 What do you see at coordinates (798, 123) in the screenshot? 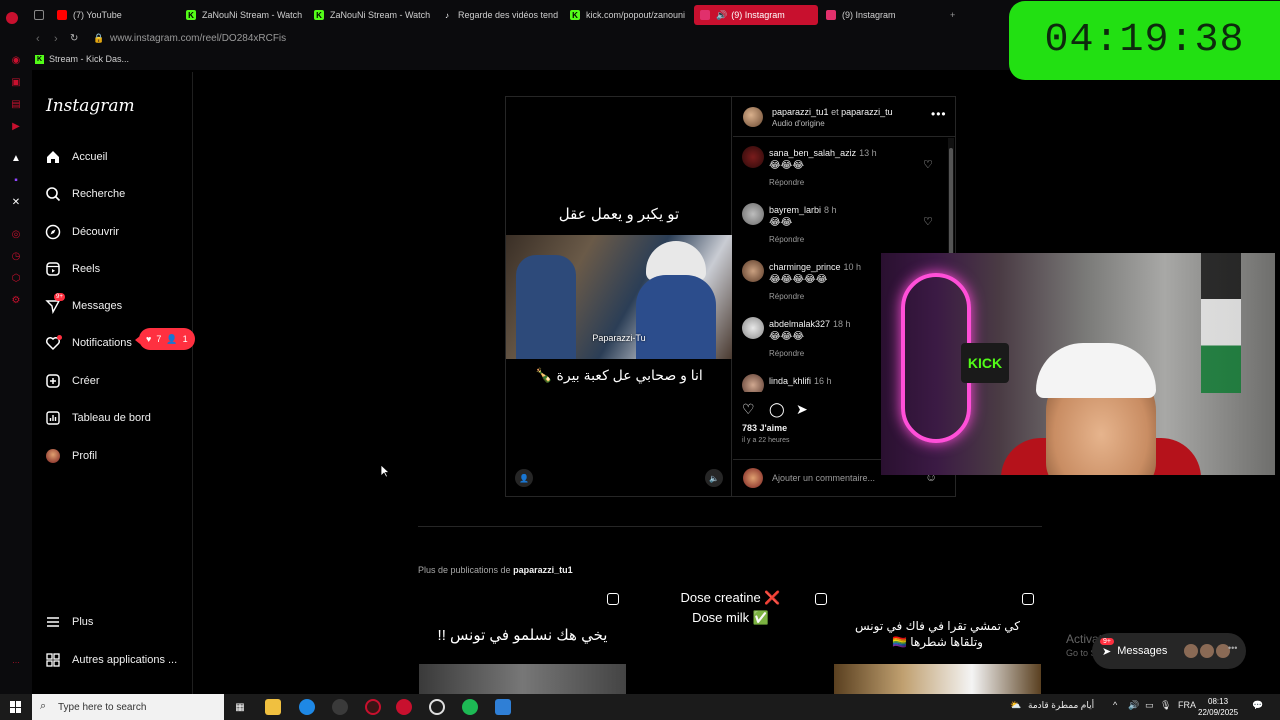
I see `audio-label: Audio d'origine` at bounding box center [798, 123].